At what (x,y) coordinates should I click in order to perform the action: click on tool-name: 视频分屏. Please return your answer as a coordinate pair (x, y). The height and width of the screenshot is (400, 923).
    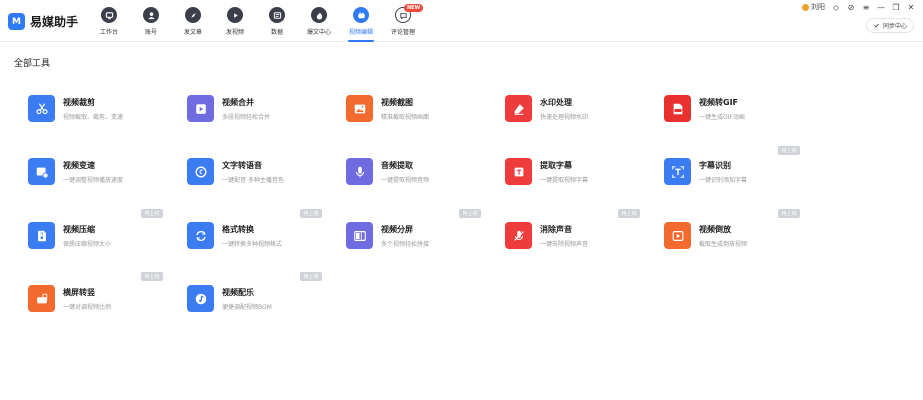
    Looking at the image, I should click on (397, 229).